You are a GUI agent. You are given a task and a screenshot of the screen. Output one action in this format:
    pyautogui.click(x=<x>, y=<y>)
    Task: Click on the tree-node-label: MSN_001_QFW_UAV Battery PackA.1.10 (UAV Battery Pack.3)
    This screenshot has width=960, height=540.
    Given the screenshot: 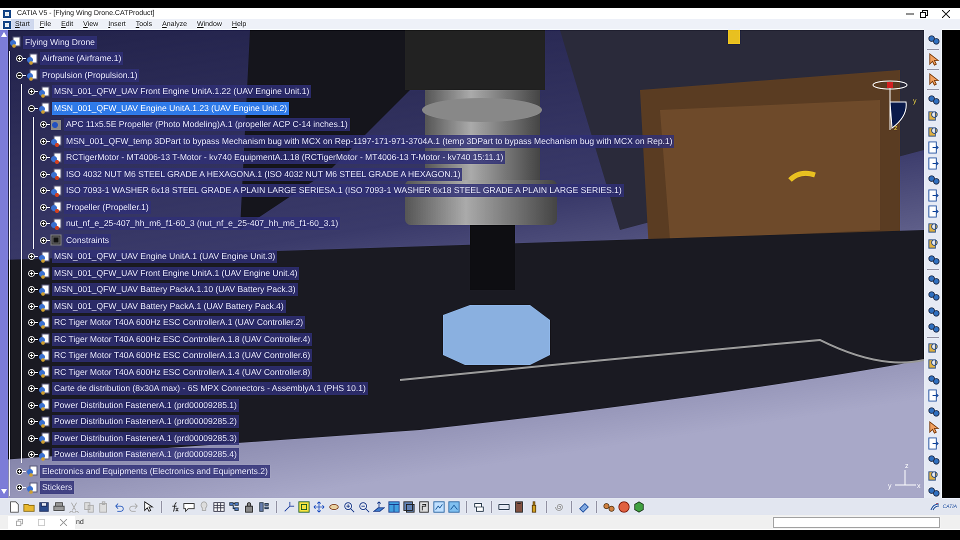 What is the action you would take?
    pyautogui.click(x=175, y=289)
    